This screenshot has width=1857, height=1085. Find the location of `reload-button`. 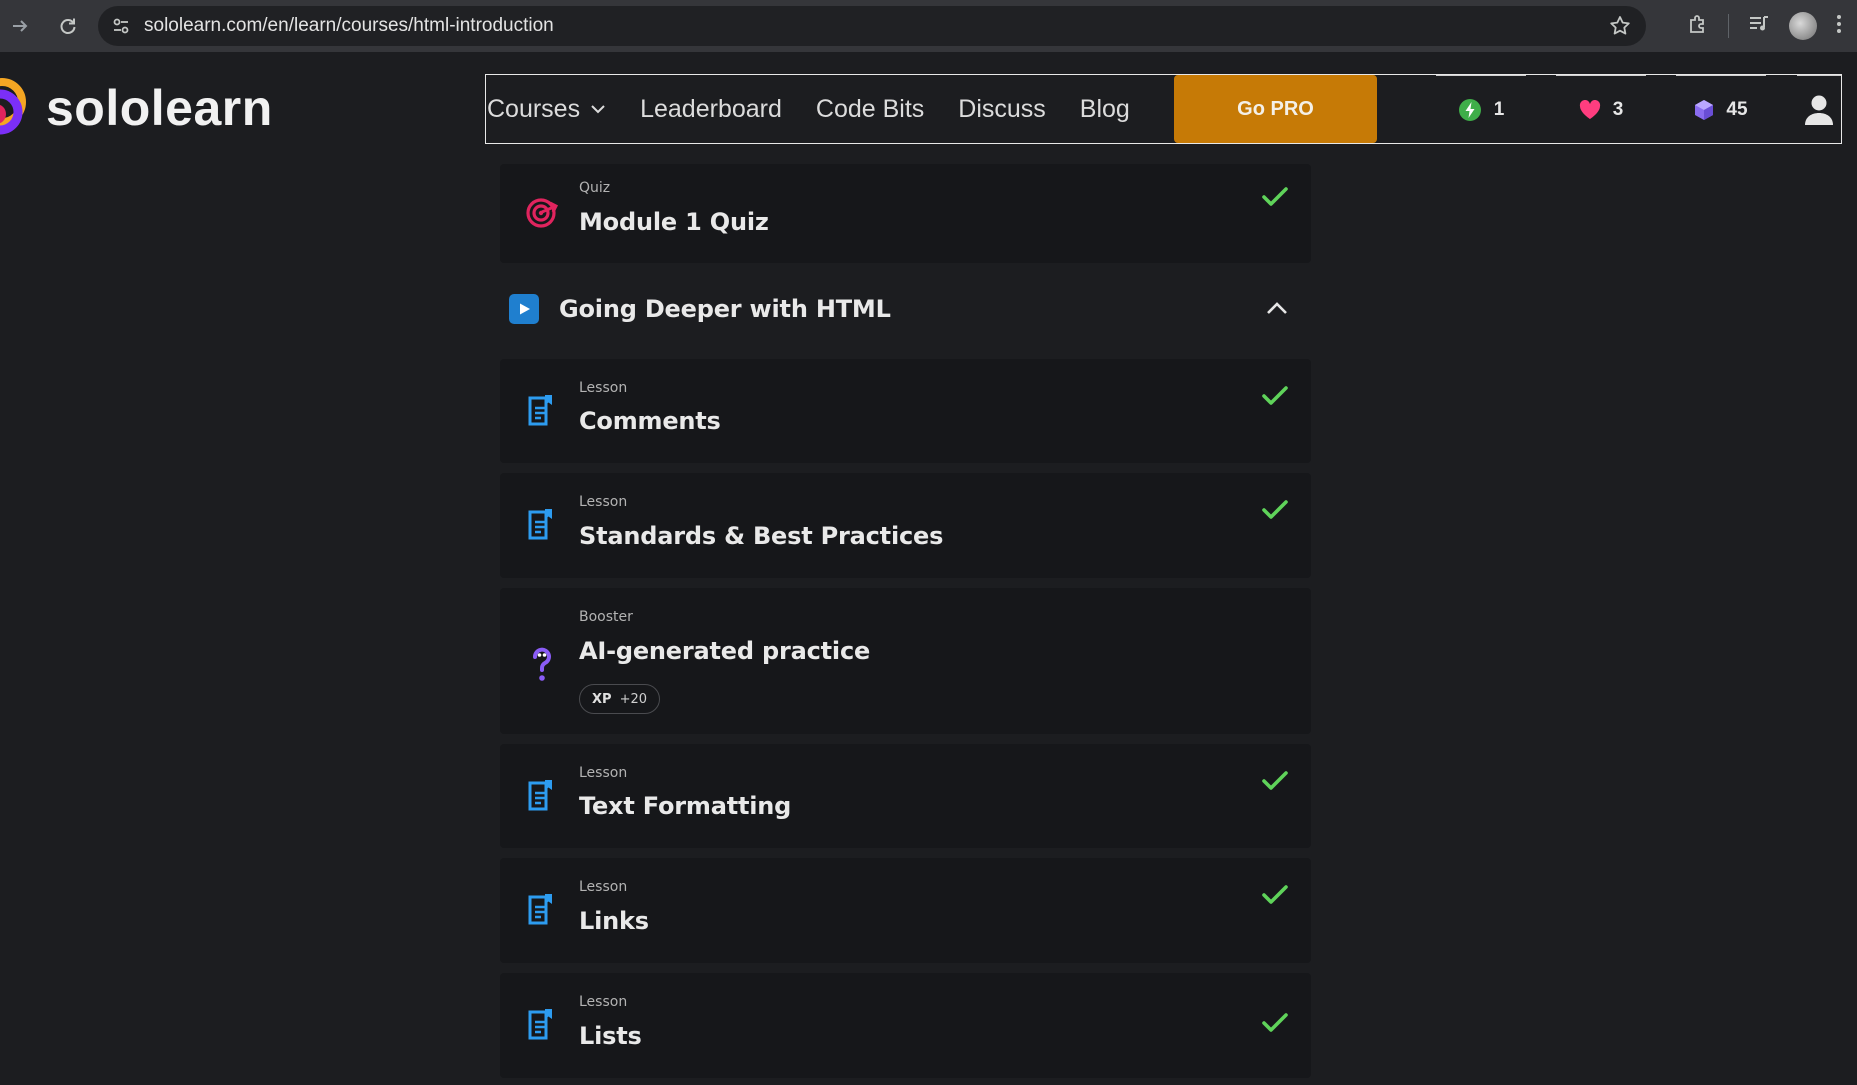

reload-button is located at coordinates (68, 26).